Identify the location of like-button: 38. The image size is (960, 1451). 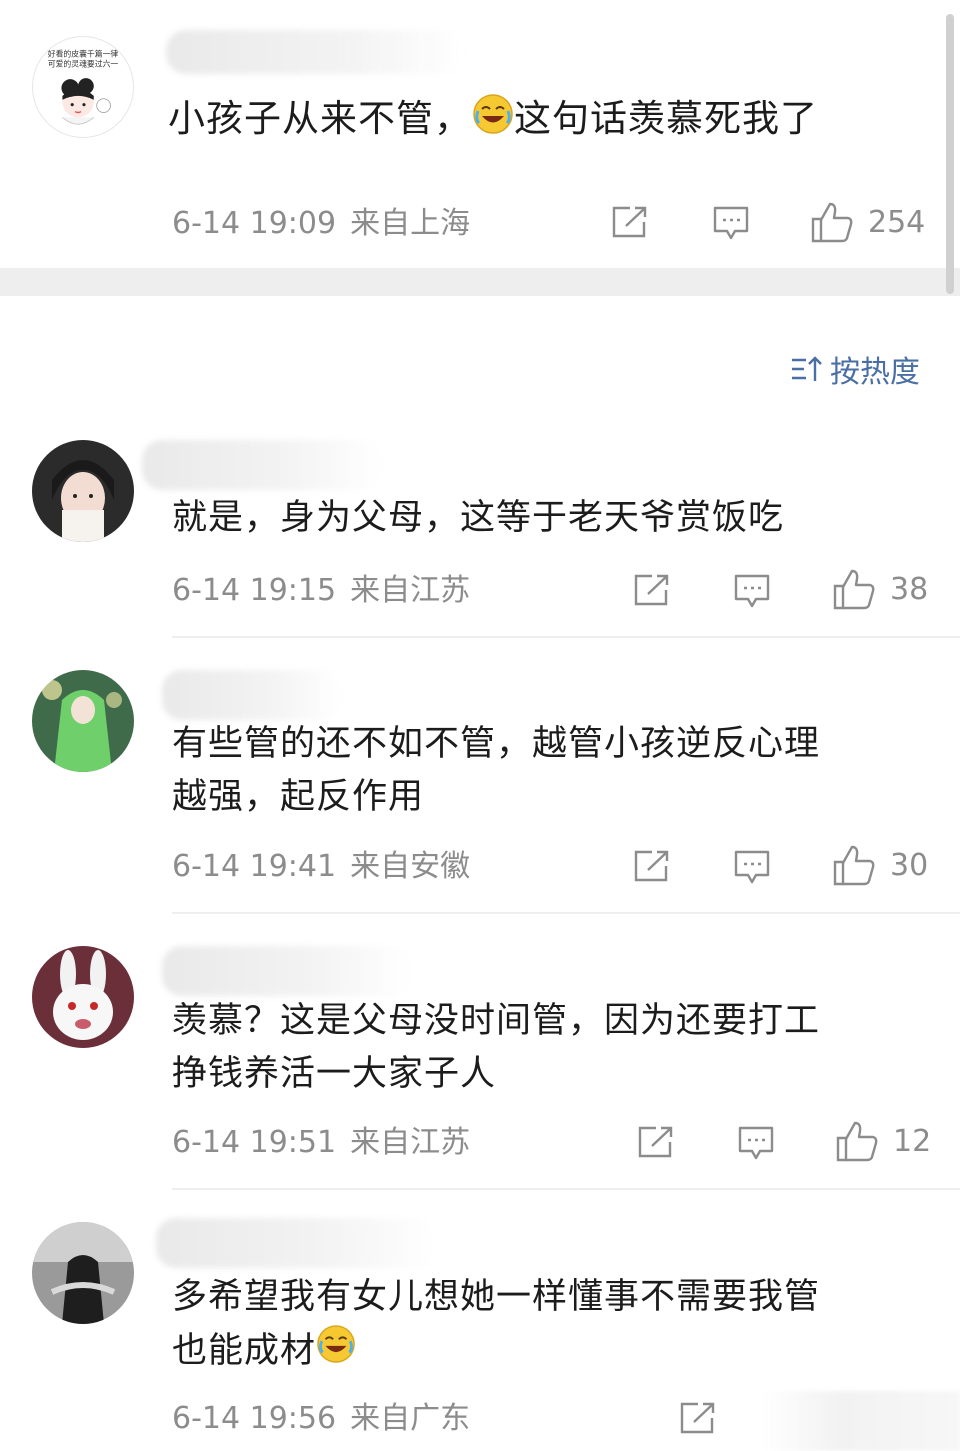
(880, 589).